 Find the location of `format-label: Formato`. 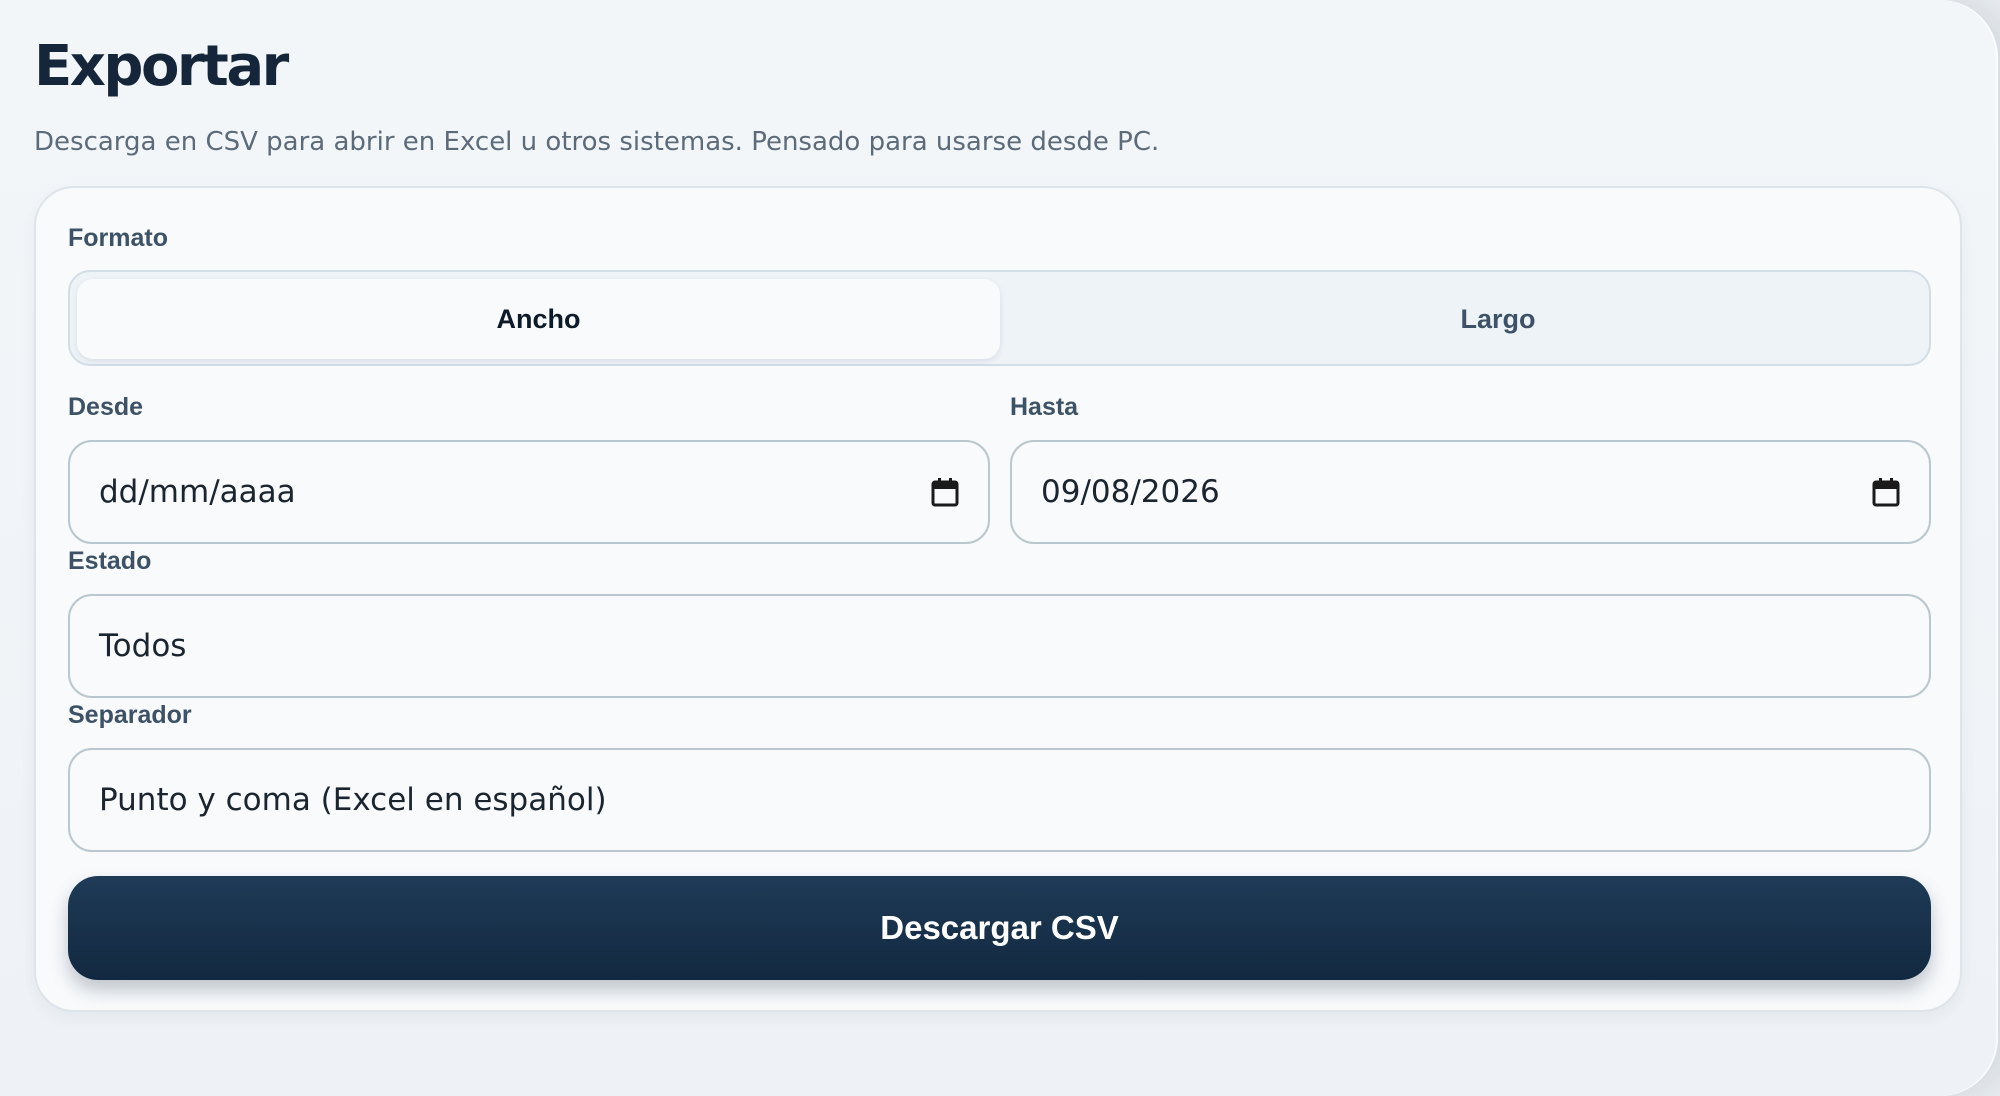

format-label: Formato is located at coordinates (118, 238).